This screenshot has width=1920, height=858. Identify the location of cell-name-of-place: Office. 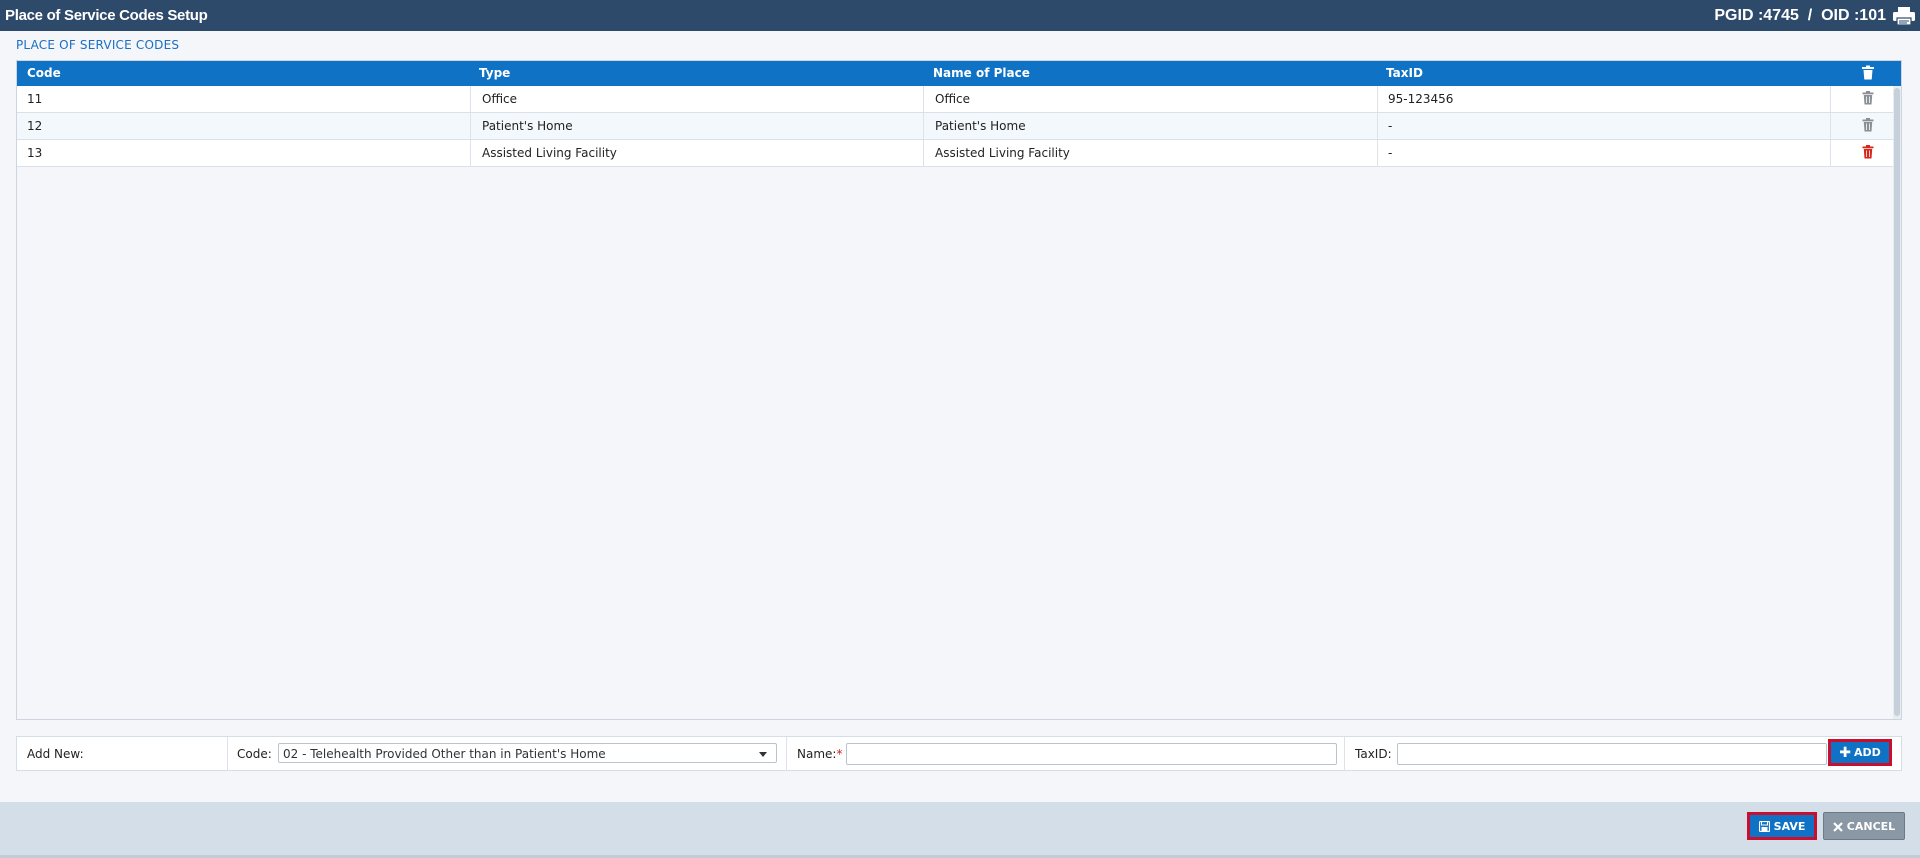
(953, 99).